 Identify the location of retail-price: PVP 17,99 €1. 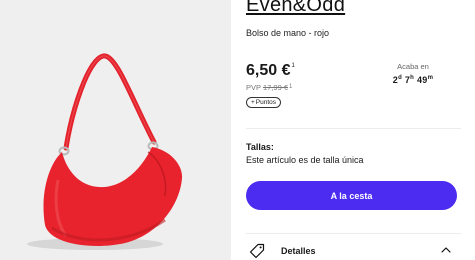
(269, 87).